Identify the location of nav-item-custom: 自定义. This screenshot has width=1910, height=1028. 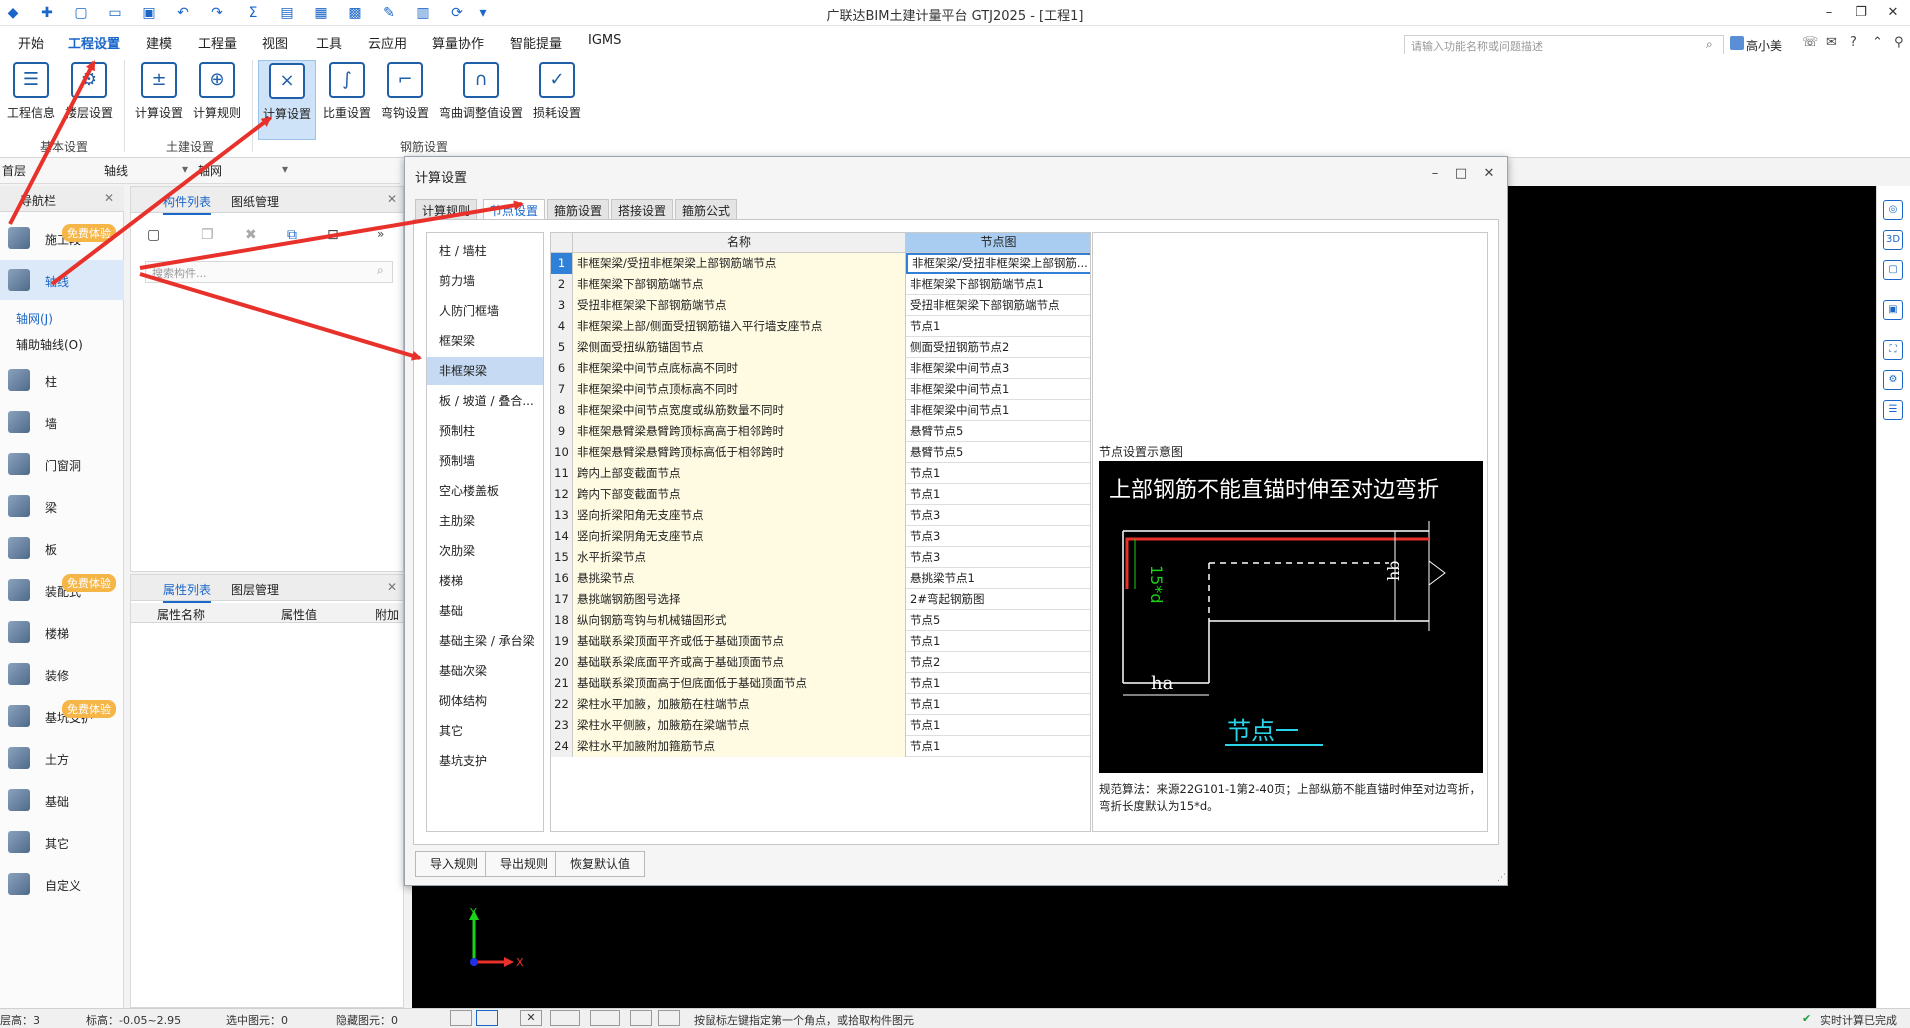
(62, 884).